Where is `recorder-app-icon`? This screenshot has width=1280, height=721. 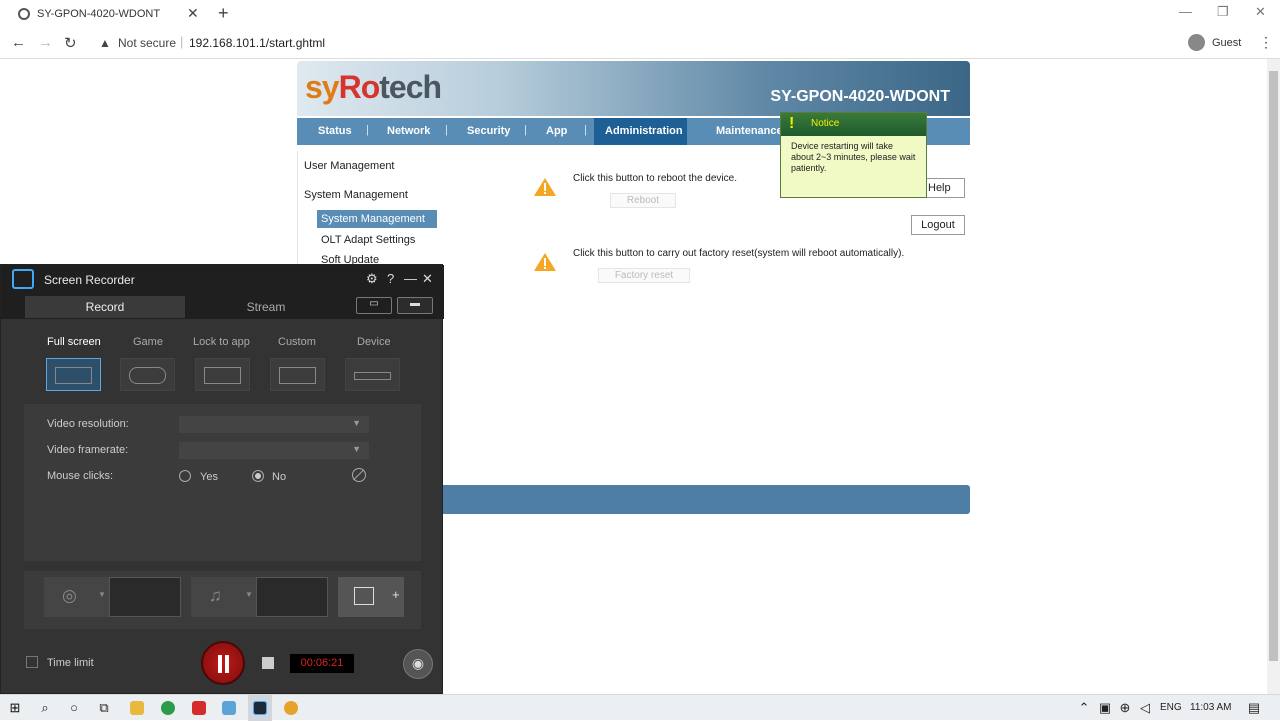 recorder-app-icon is located at coordinates (199, 708).